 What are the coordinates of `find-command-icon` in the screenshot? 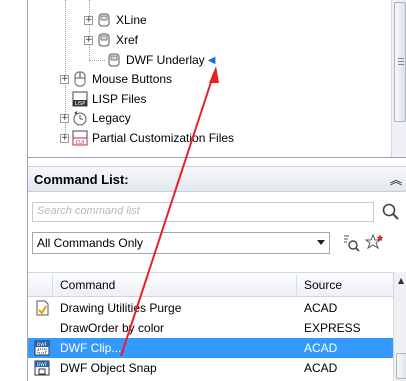 It's located at (351, 243).